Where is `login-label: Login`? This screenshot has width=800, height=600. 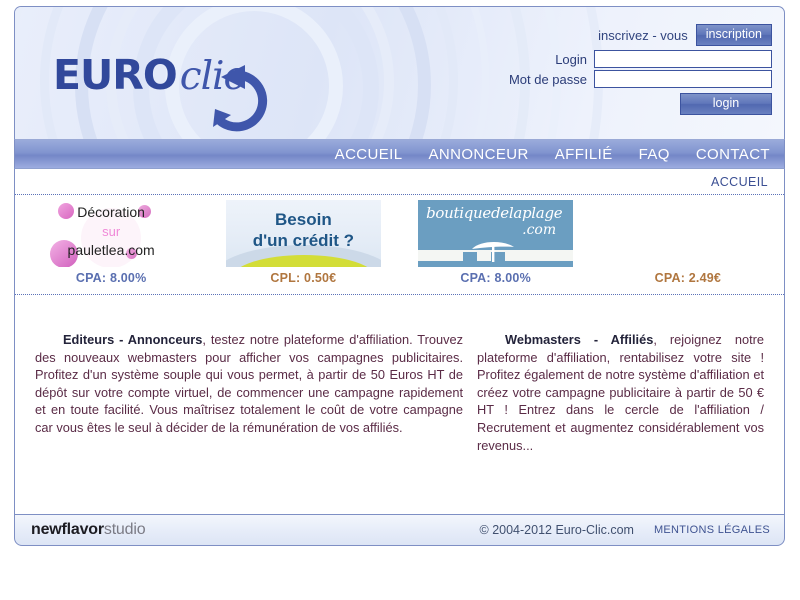 login-label: Login is located at coordinates (571, 59).